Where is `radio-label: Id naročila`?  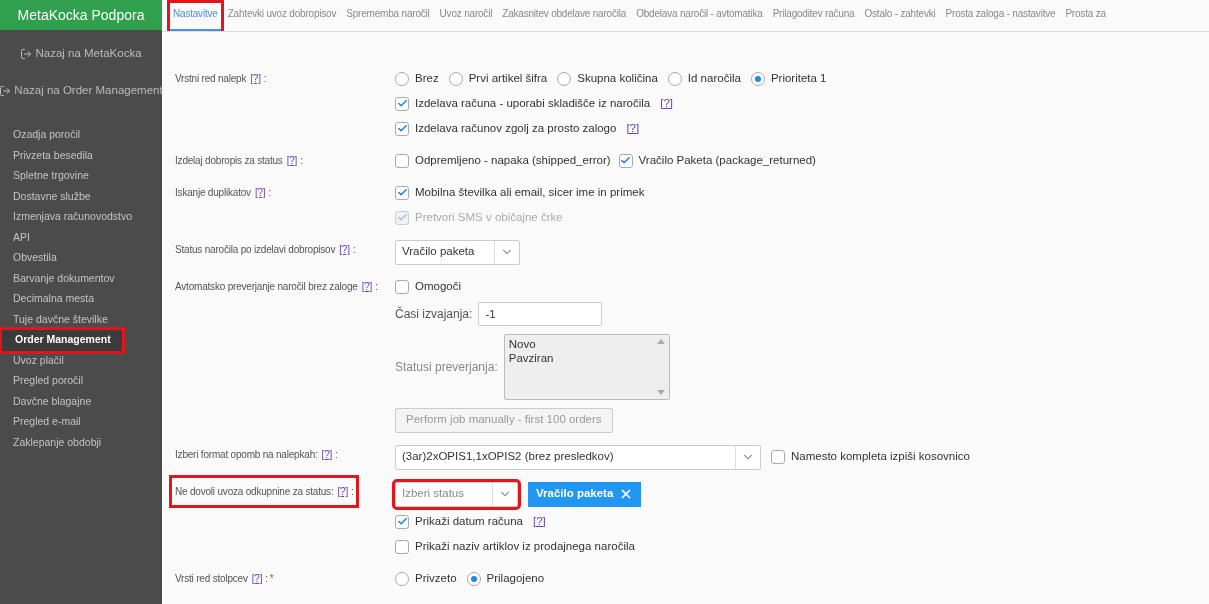 radio-label: Id naročila is located at coordinates (714, 78).